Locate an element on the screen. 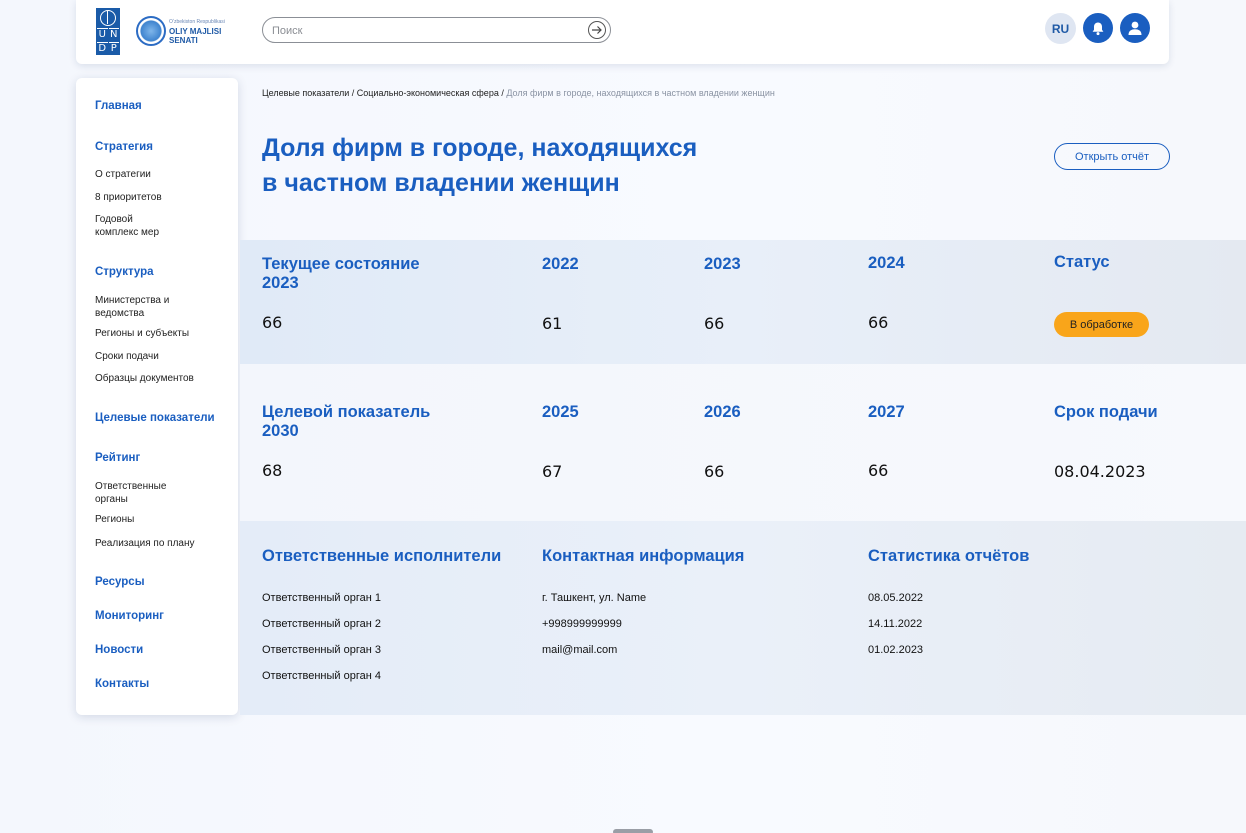  breadcrumb-link-socio-economic: Социально-экономическая сфера is located at coordinates (428, 93).